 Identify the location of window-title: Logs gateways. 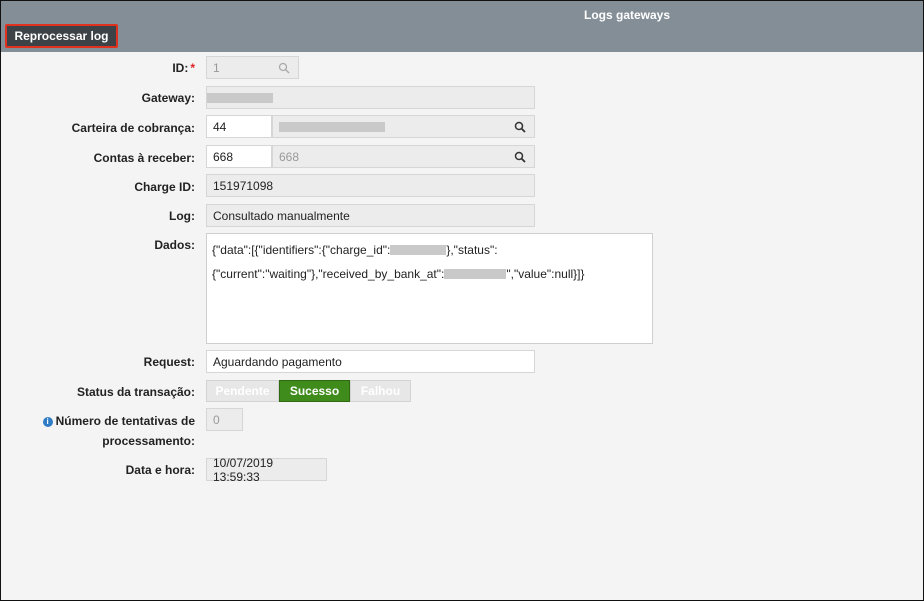
(627, 15).